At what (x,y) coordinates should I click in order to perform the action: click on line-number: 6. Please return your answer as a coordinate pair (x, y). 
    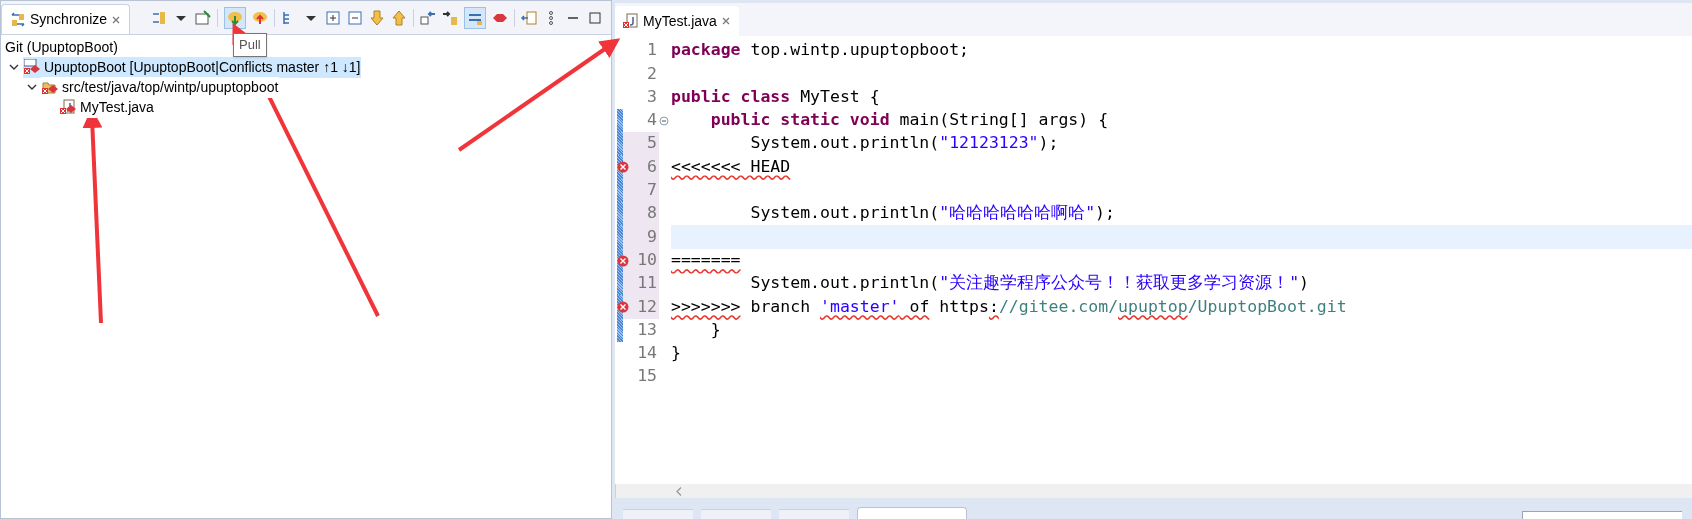
    Looking at the image, I should click on (652, 166).